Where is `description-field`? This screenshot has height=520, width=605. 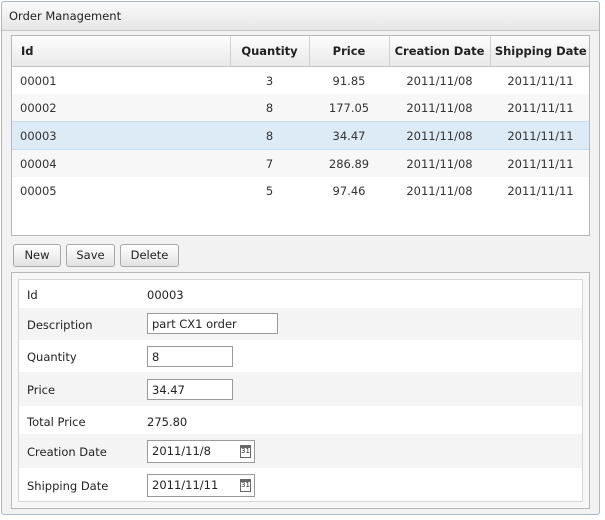
description-field is located at coordinates (212, 323).